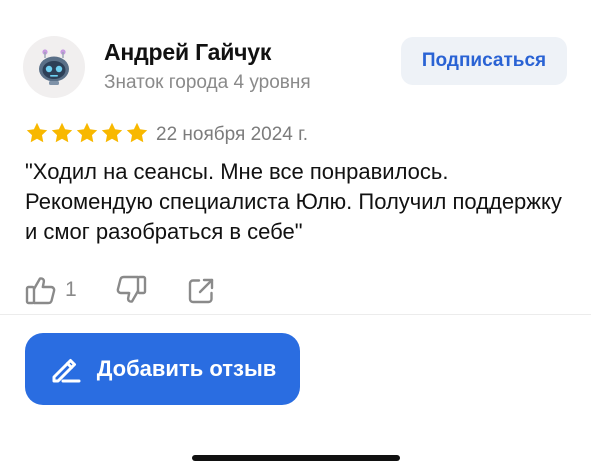 The image size is (591, 475). What do you see at coordinates (484, 61) in the screenshot?
I see `subscribe-button: Подписаться` at bounding box center [484, 61].